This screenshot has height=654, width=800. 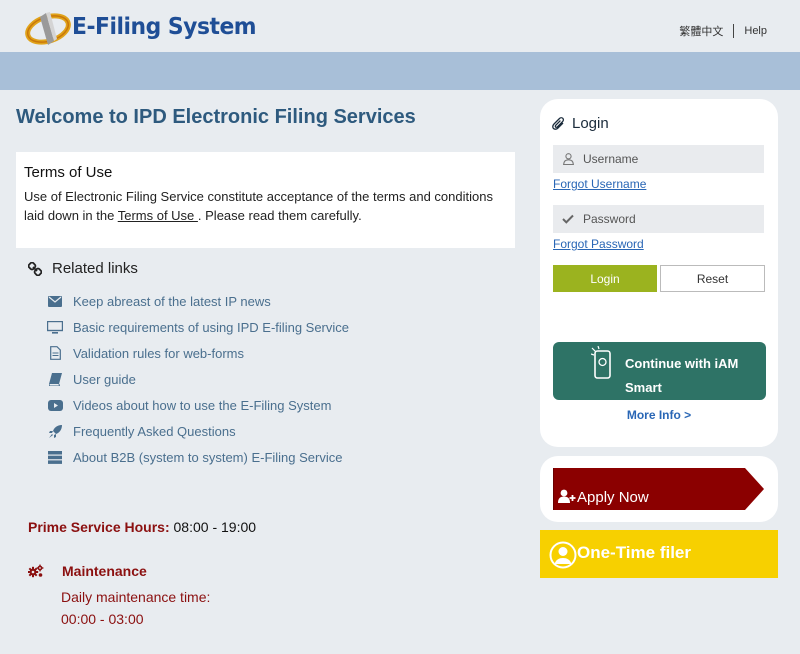 What do you see at coordinates (55, 301) in the screenshot?
I see `envelope-icon` at bounding box center [55, 301].